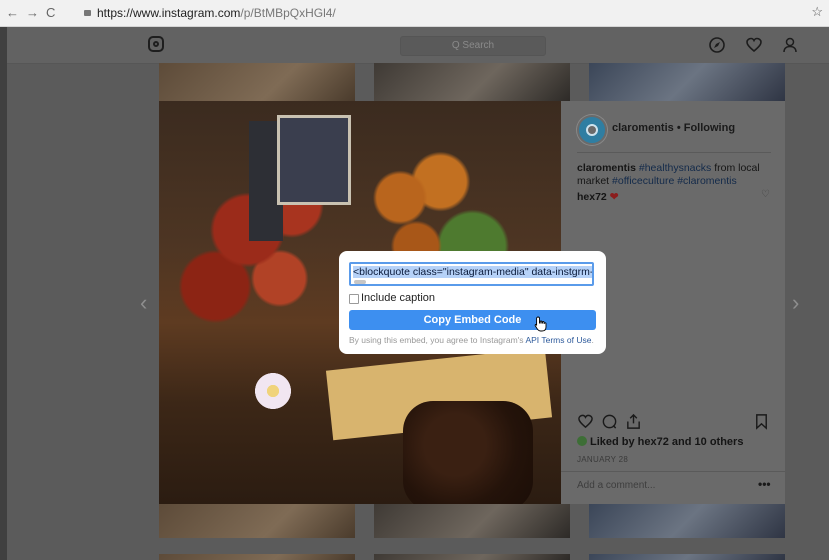  I want to click on hashtag-link: #healthysnacks, so click(675, 168).